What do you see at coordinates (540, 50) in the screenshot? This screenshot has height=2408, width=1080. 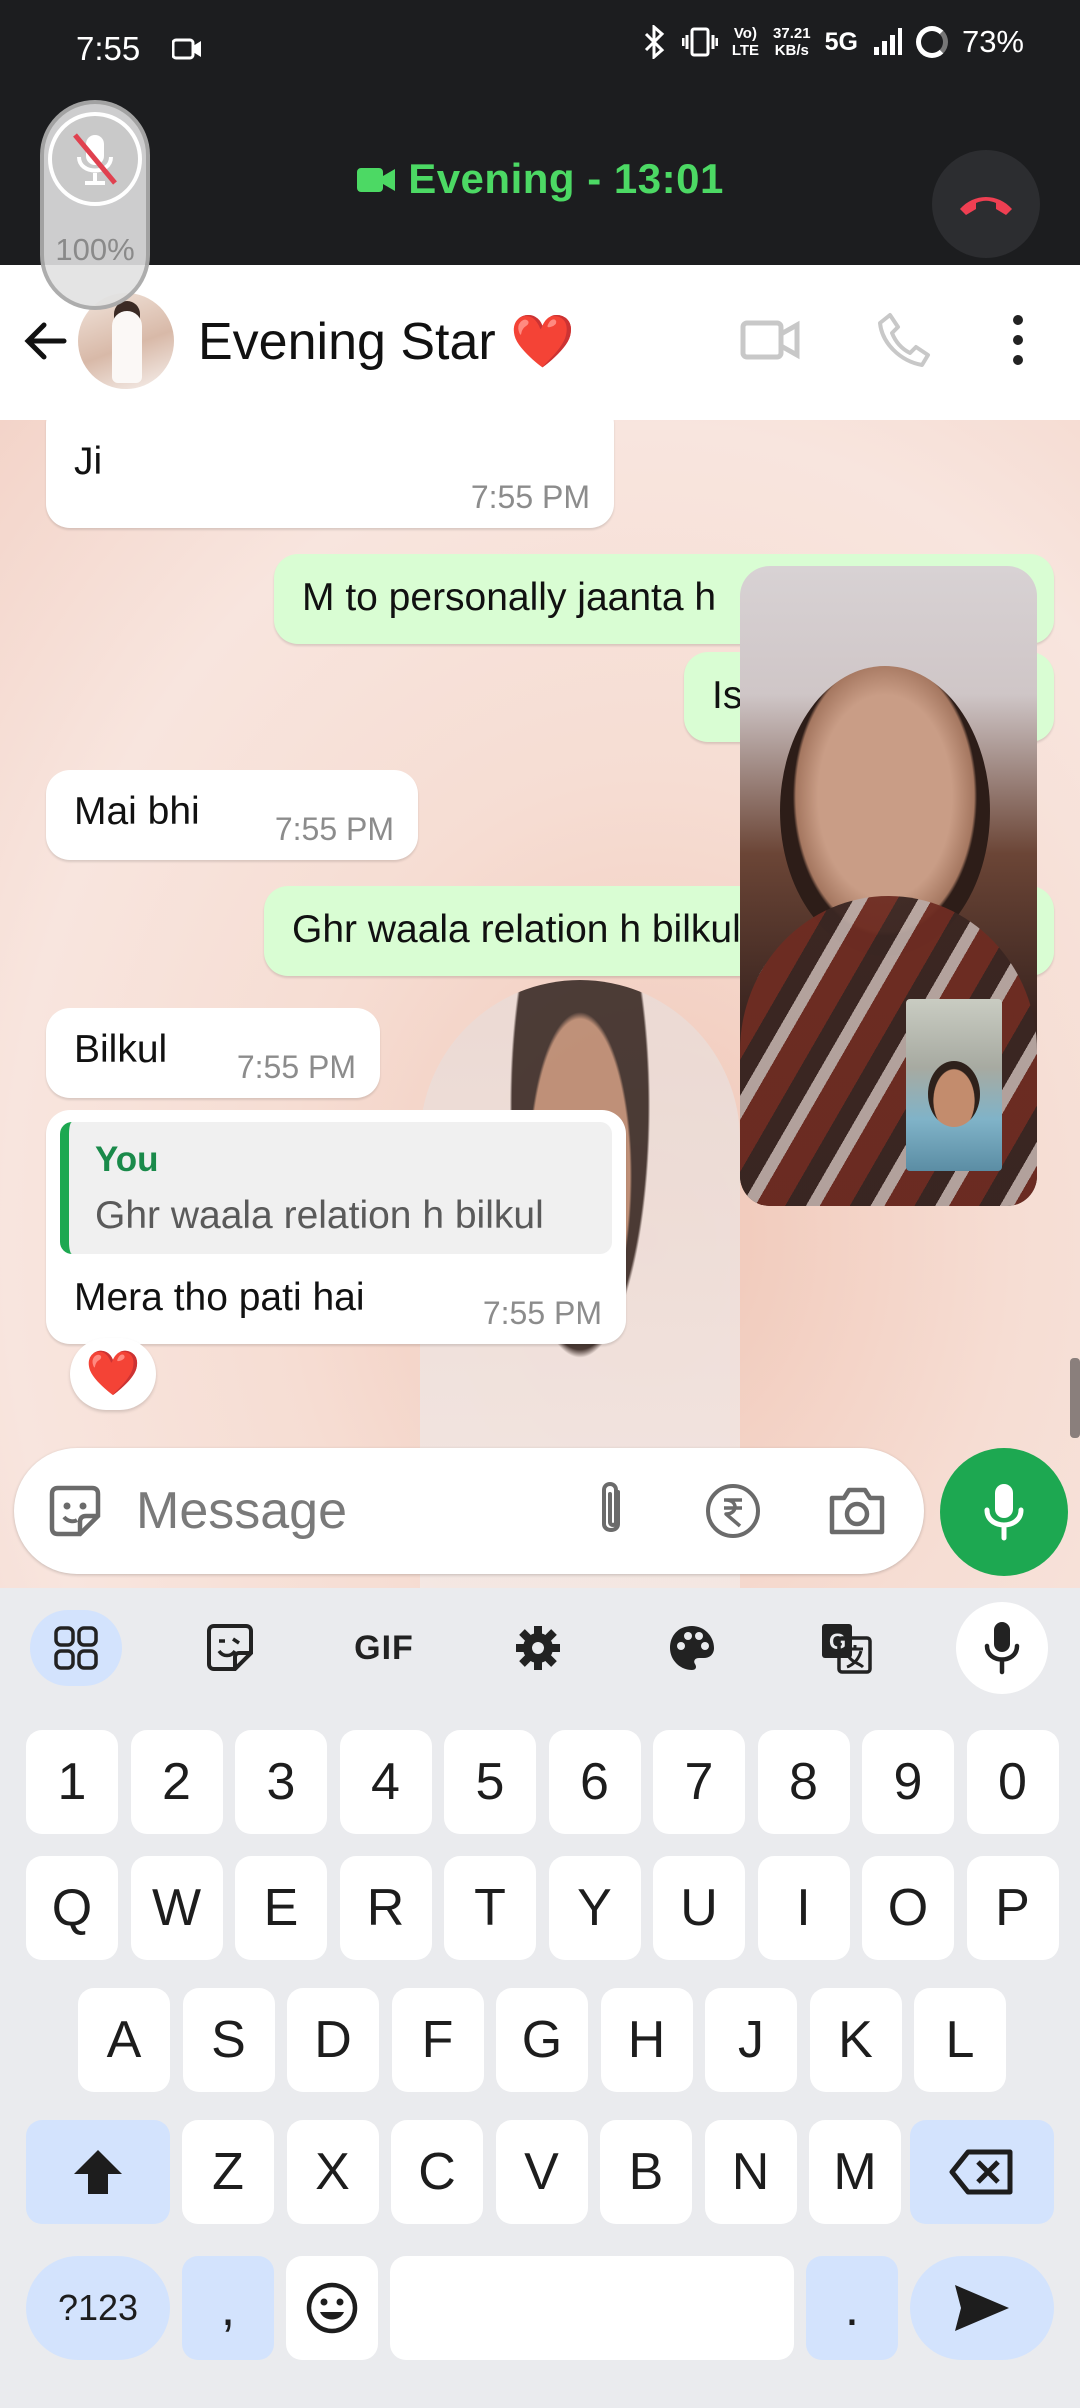 I see `status-bar: 7:55 Vo) LTE 37.21 KB/s 5G 73%` at bounding box center [540, 50].